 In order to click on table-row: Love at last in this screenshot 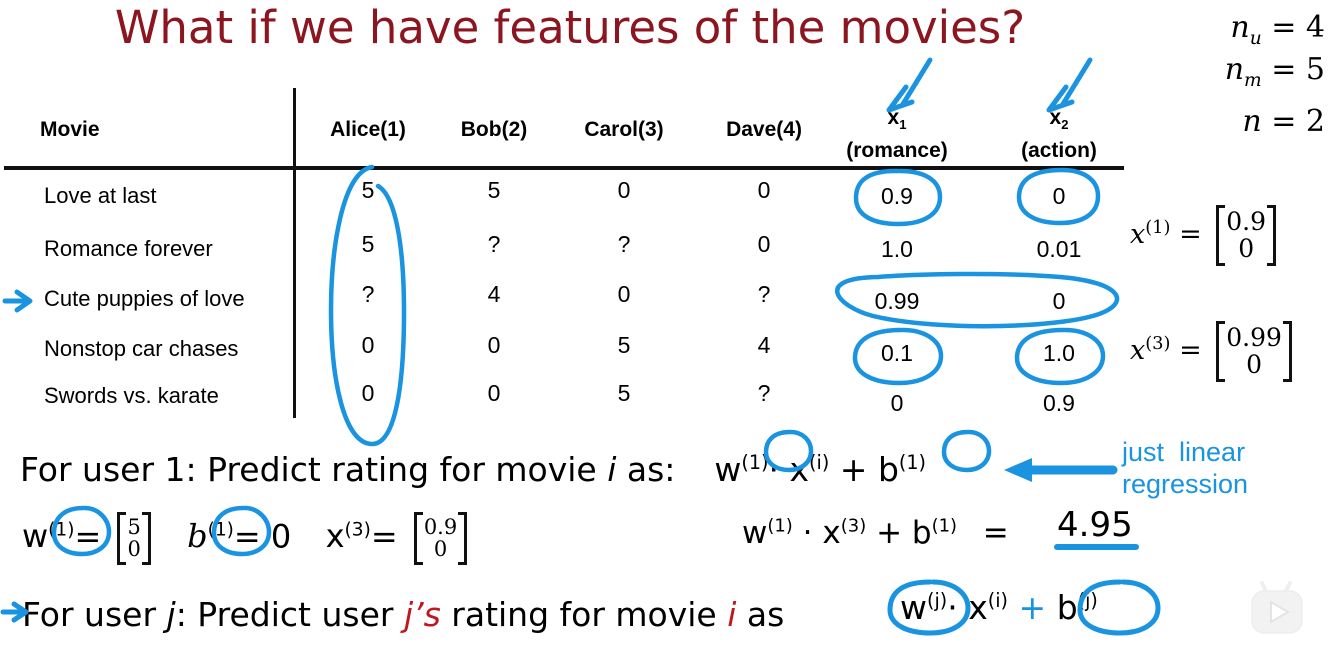, I will do `click(100, 195)`.